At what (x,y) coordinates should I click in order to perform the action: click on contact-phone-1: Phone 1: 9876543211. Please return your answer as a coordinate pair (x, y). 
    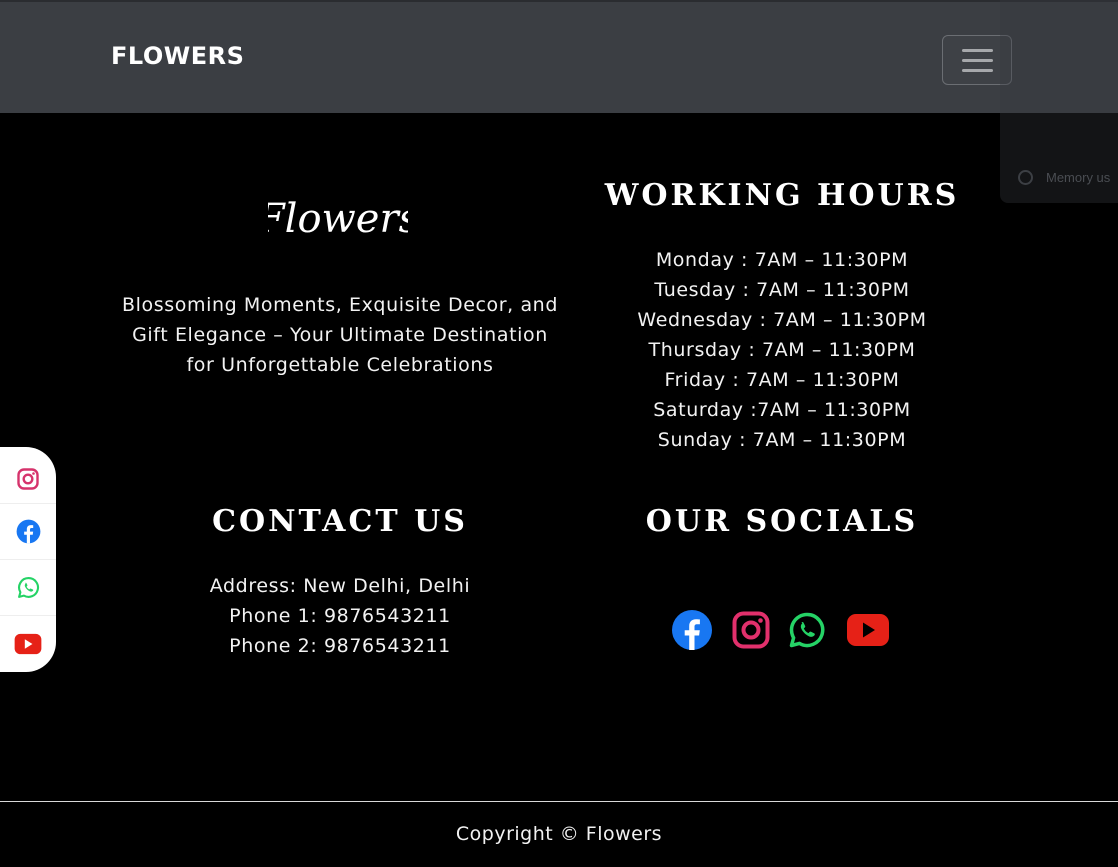
    Looking at the image, I should click on (340, 616).